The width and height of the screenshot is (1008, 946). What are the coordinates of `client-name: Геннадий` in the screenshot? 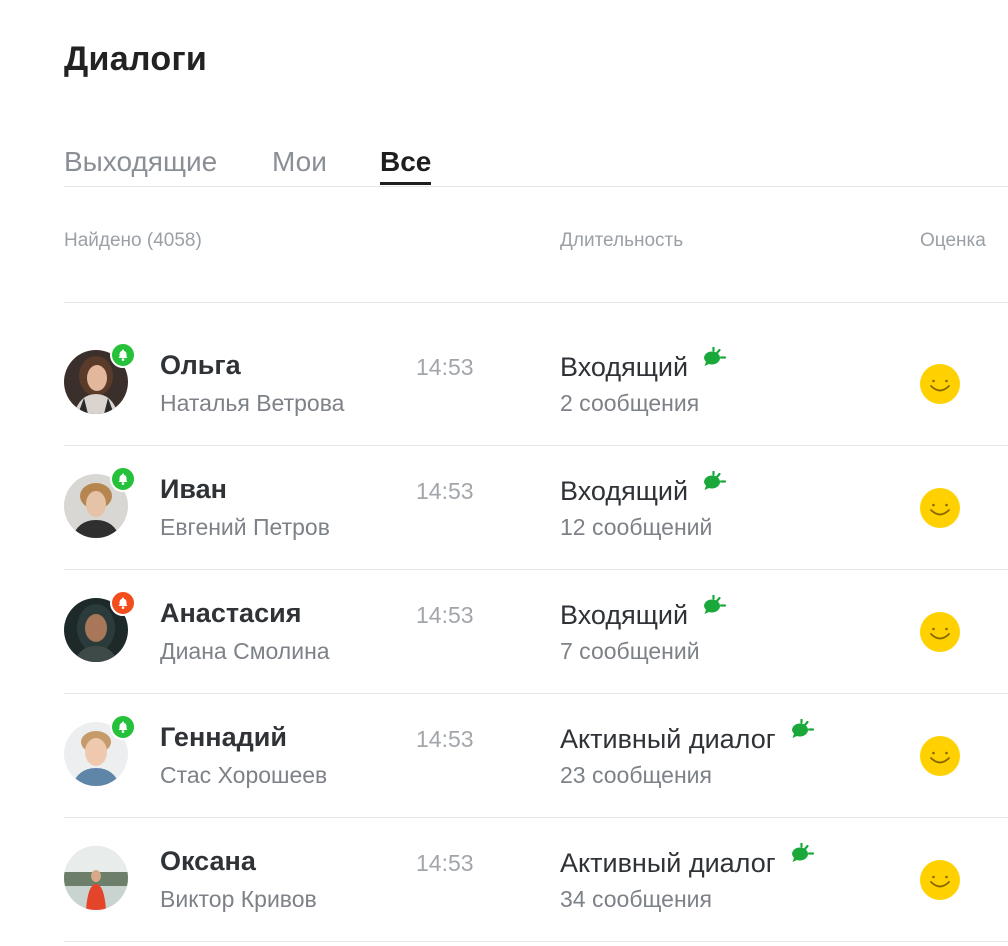 It's located at (223, 737).